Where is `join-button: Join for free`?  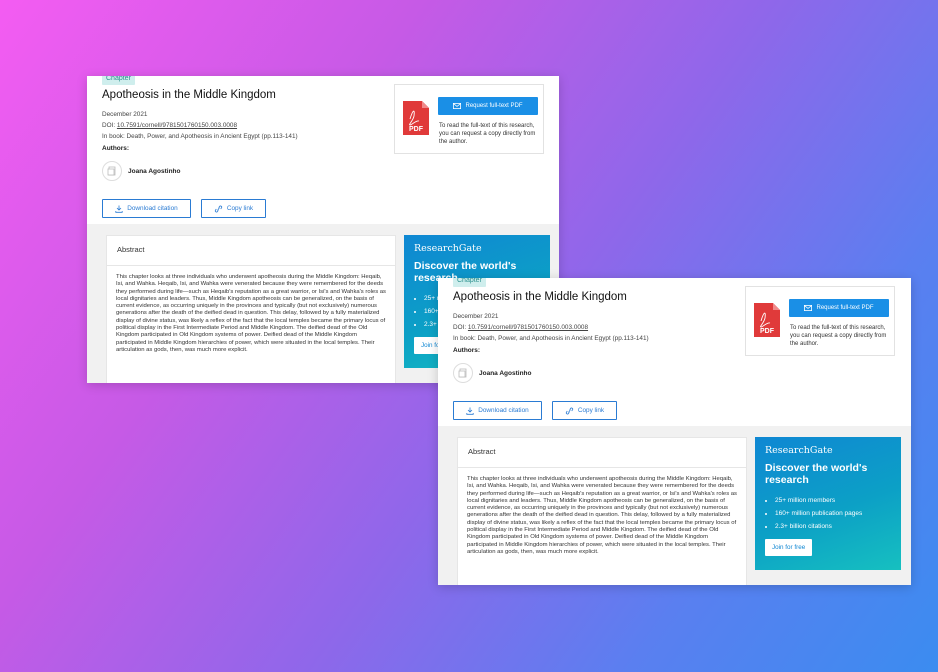 join-button: Join for free is located at coordinates (789, 547).